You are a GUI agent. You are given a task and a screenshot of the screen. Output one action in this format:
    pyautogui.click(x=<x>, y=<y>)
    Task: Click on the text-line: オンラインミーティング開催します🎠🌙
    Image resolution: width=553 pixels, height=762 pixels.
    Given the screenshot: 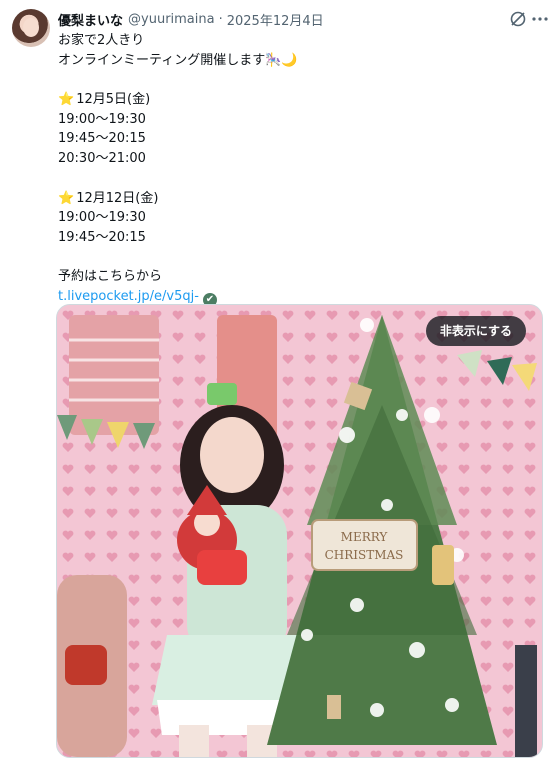 What is the action you would take?
    pyautogui.click(x=178, y=60)
    